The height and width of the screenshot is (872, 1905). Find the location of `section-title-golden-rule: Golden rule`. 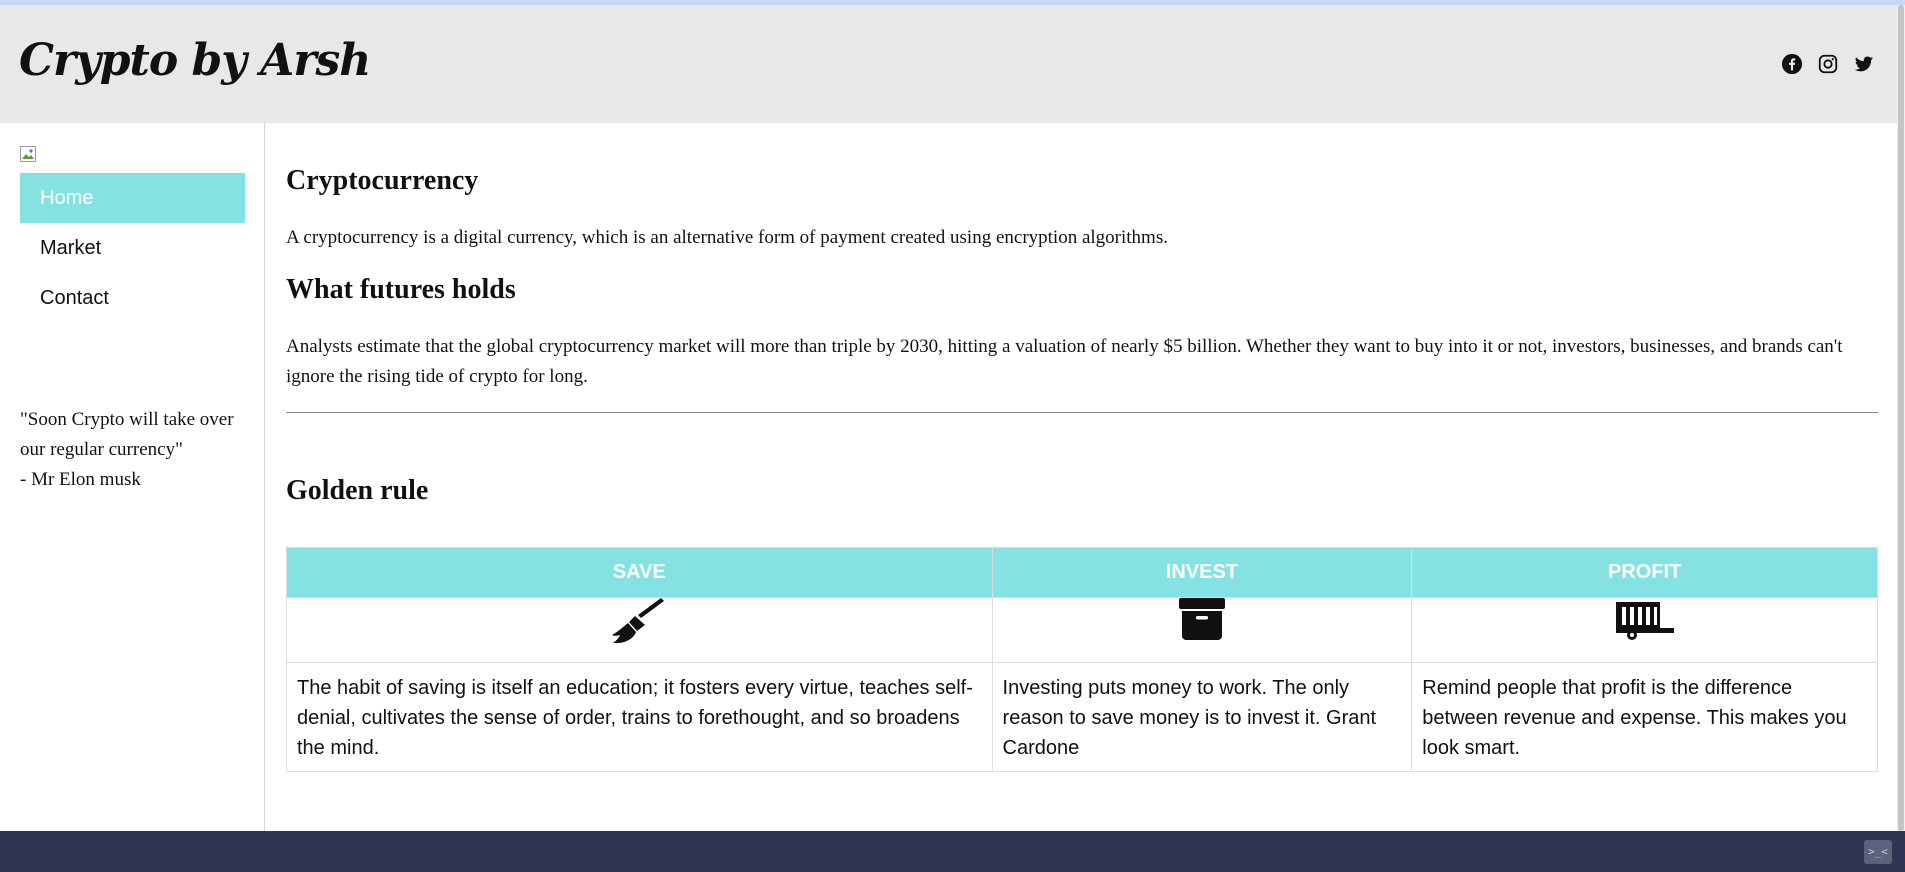

section-title-golden-rule: Golden rule is located at coordinates (357, 490).